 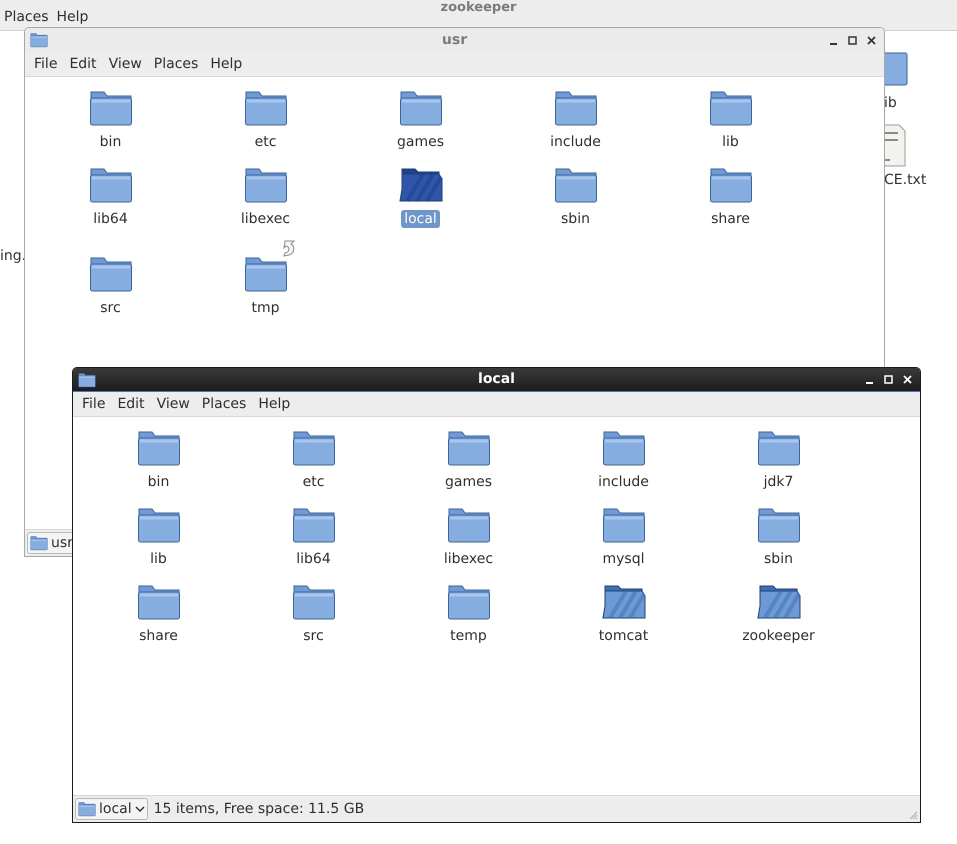 I want to click on folder-label: tomcat, so click(x=624, y=636).